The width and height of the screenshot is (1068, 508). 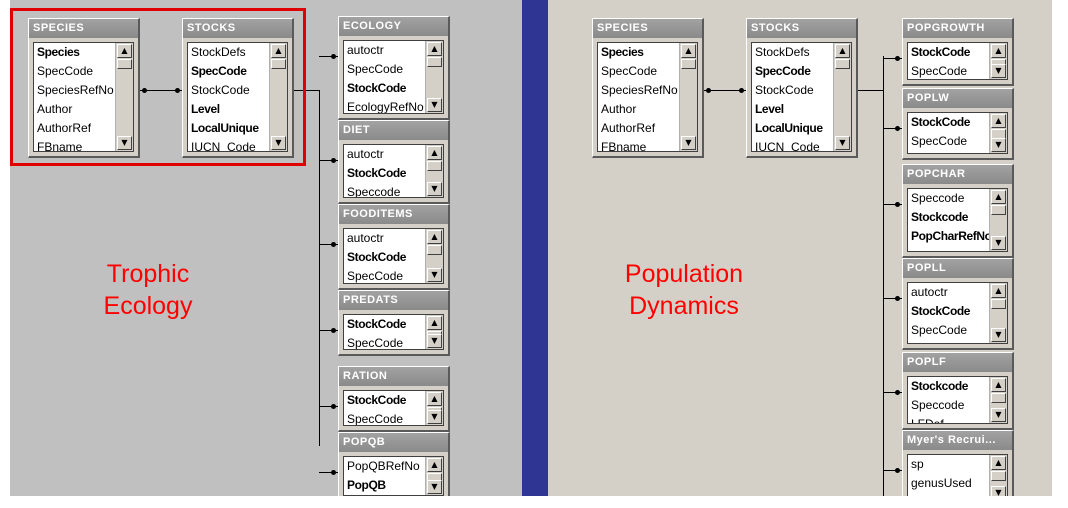 I want to click on field-stockdefs: StockDefs, so click(x=792, y=52).